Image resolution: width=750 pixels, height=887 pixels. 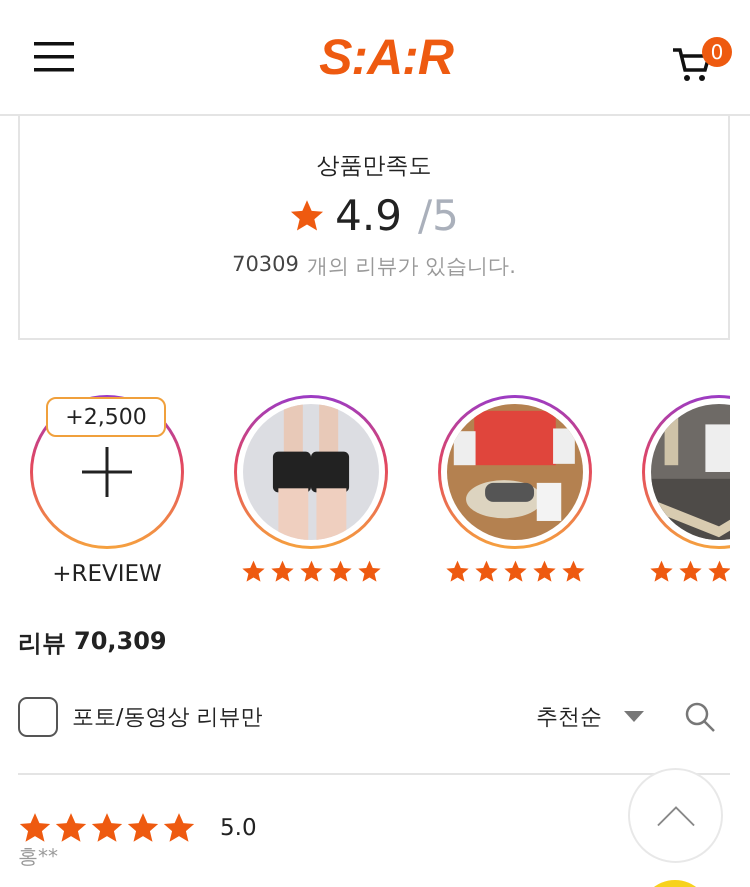 What do you see at coordinates (368, 215) in the screenshot?
I see `average-score: 4.9` at bounding box center [368, 215].